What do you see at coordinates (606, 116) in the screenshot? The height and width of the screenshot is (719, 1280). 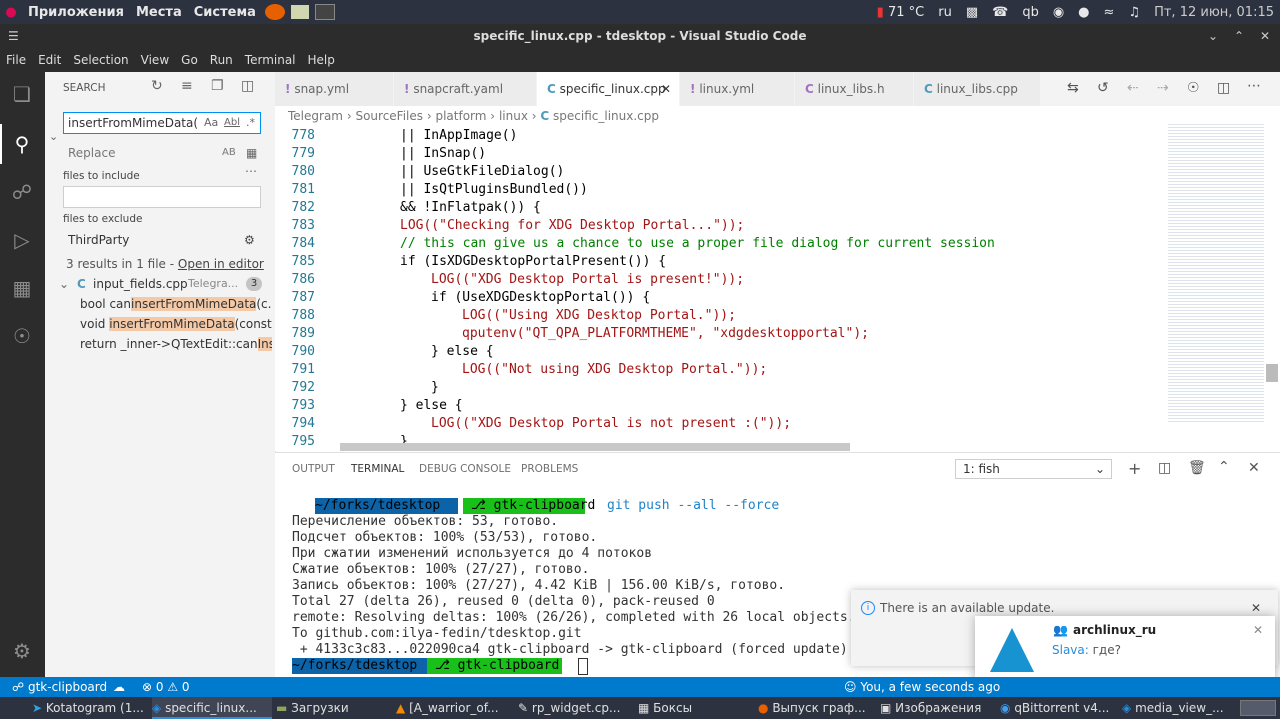 I see `crumb-file: specific_linux.cpp` at bounding box center [606, 116].